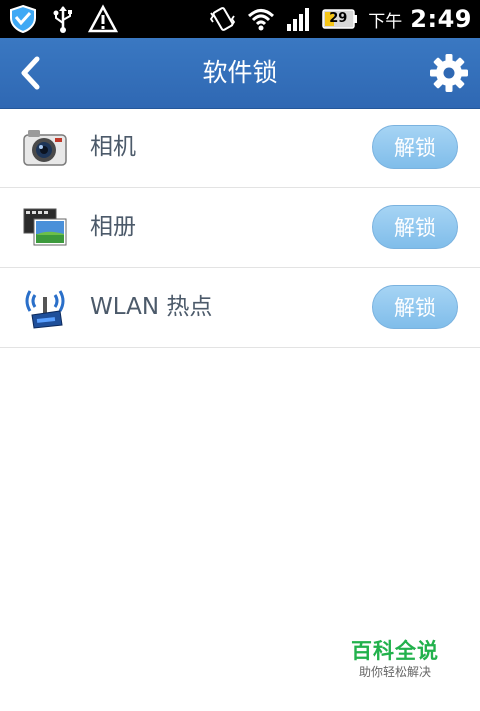  What do you see at coordinates (261, 20) in the screenshot?
I see `wifi-icon` at bounding box center [261, 20].